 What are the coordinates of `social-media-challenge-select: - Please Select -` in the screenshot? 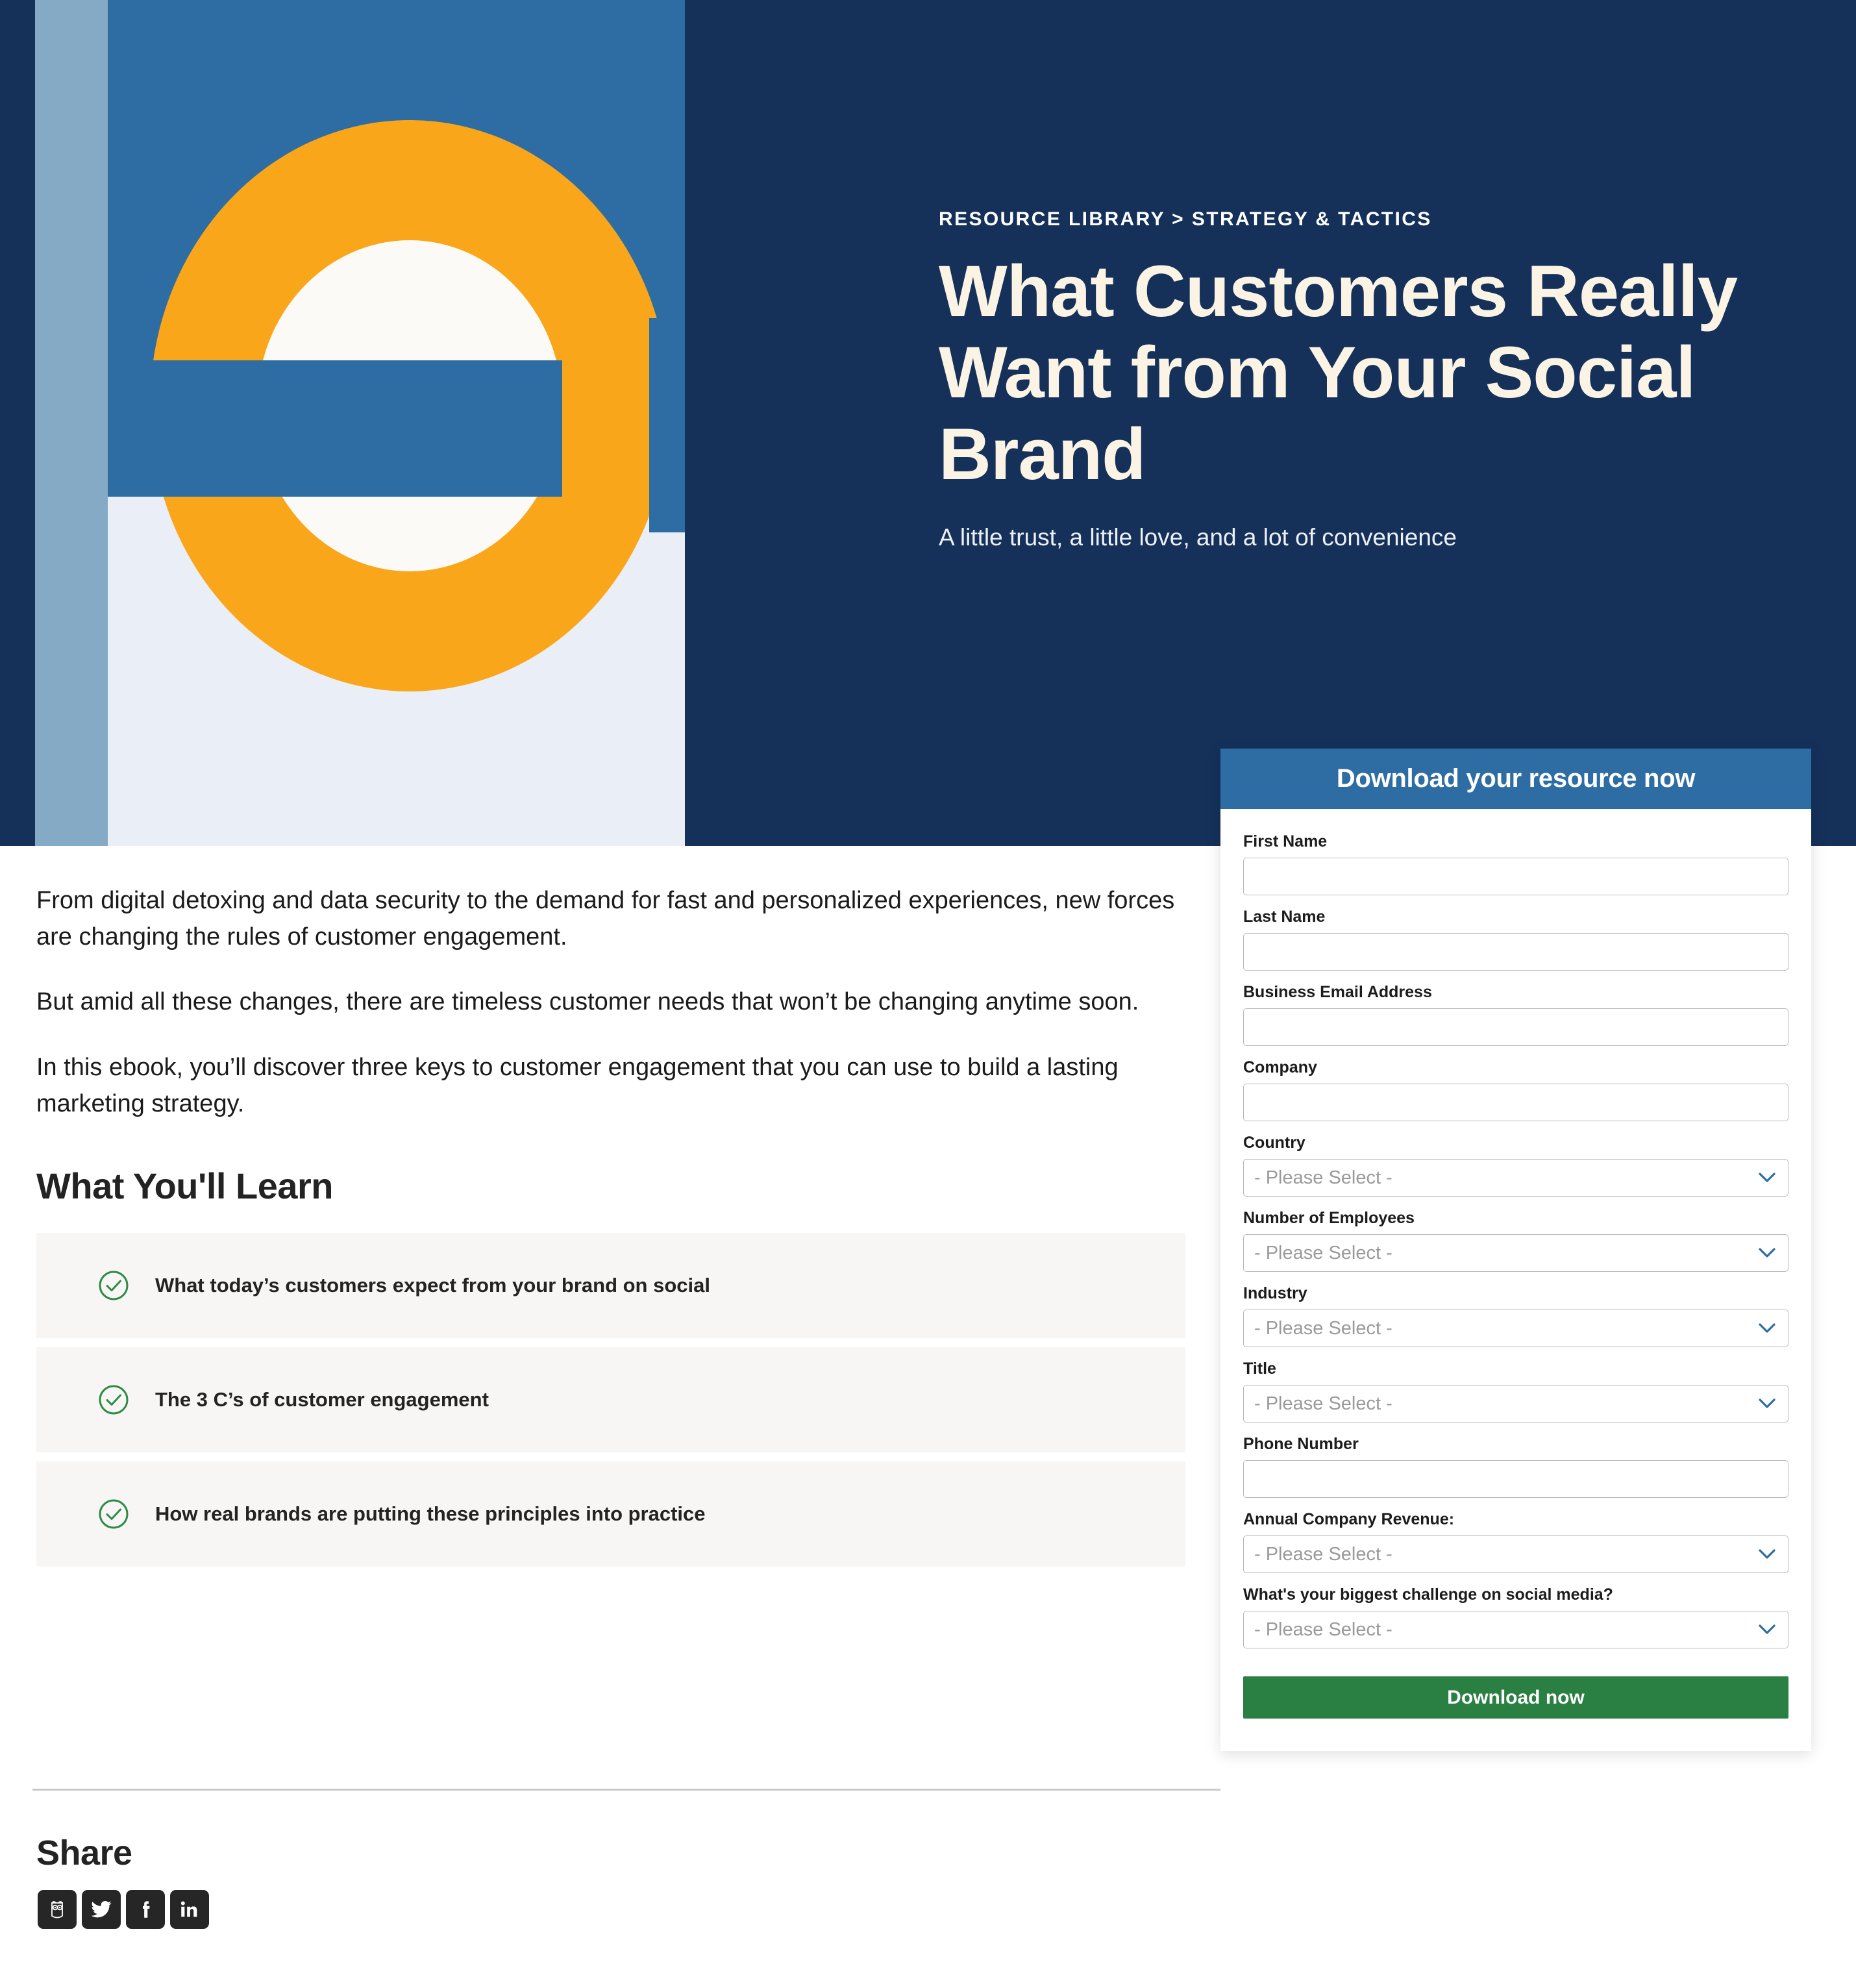 It's located at (1515, 1630).